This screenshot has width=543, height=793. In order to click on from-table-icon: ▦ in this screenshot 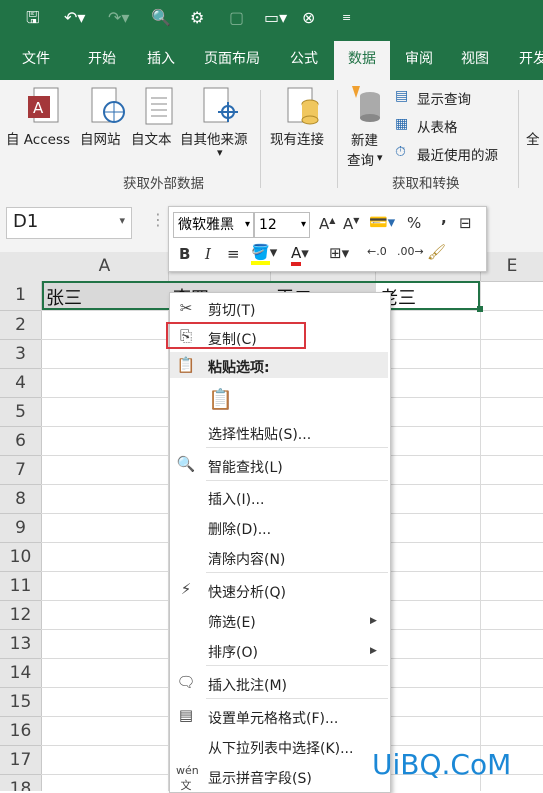, I will do `click(402, 124)`.